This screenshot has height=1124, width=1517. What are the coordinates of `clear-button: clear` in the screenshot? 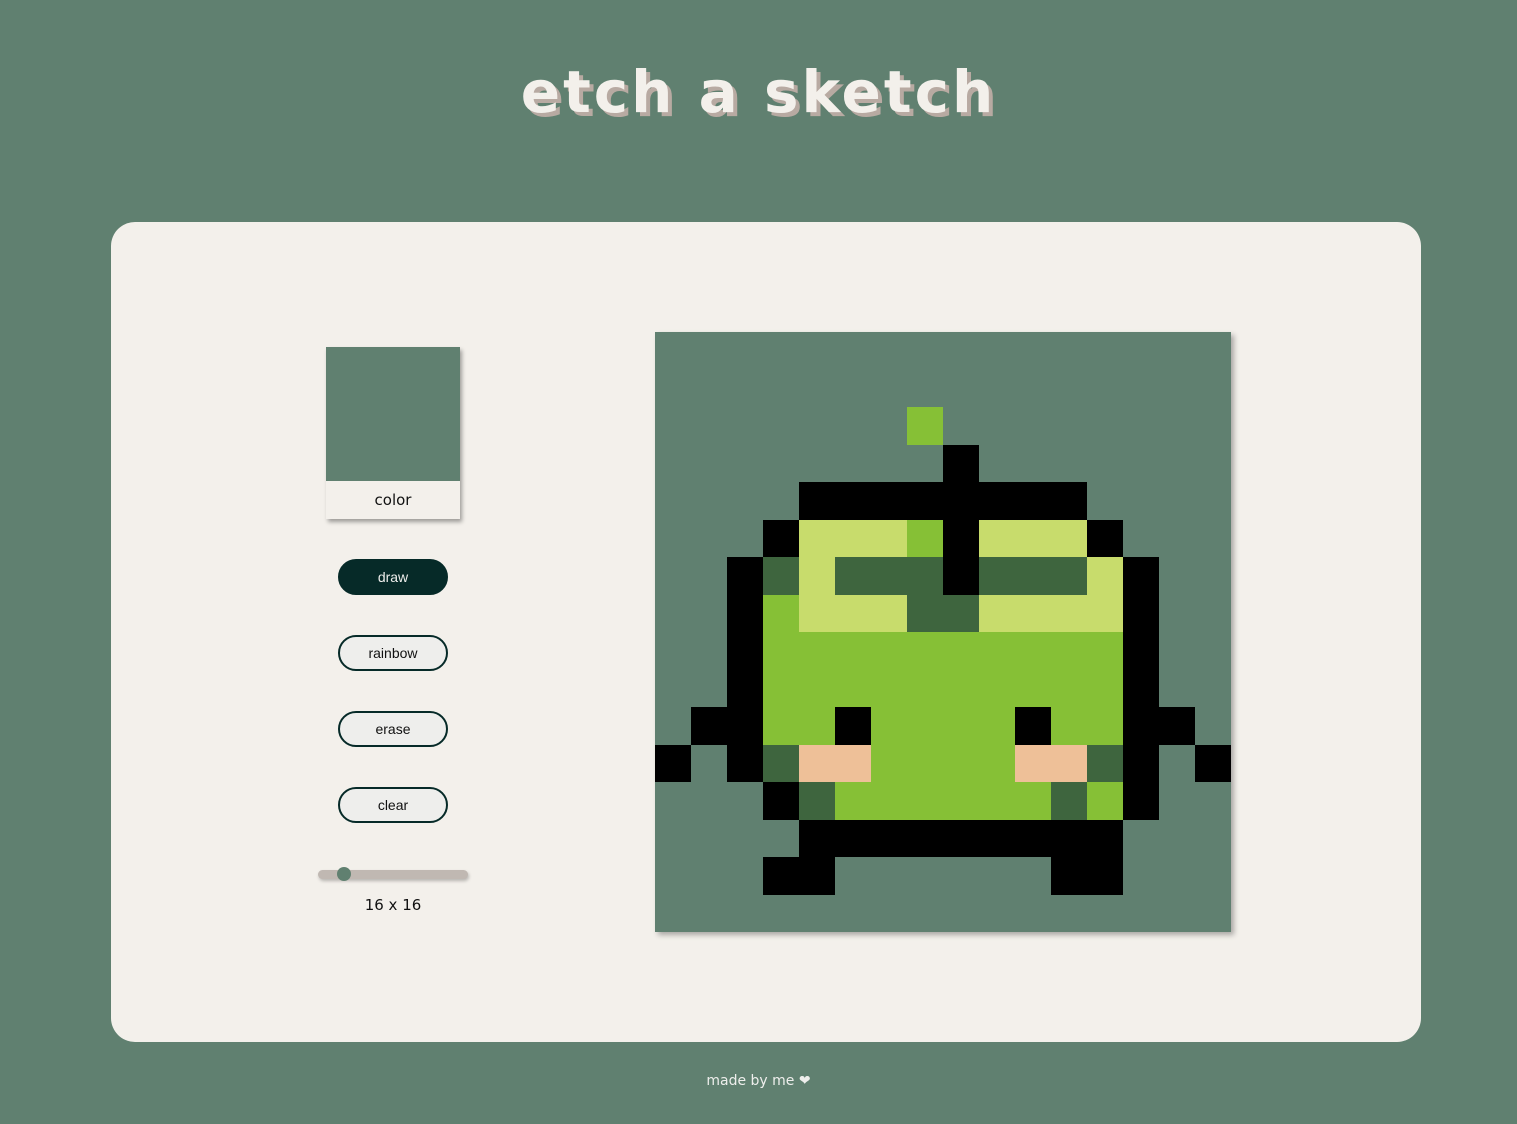 It's located at (393, 805).